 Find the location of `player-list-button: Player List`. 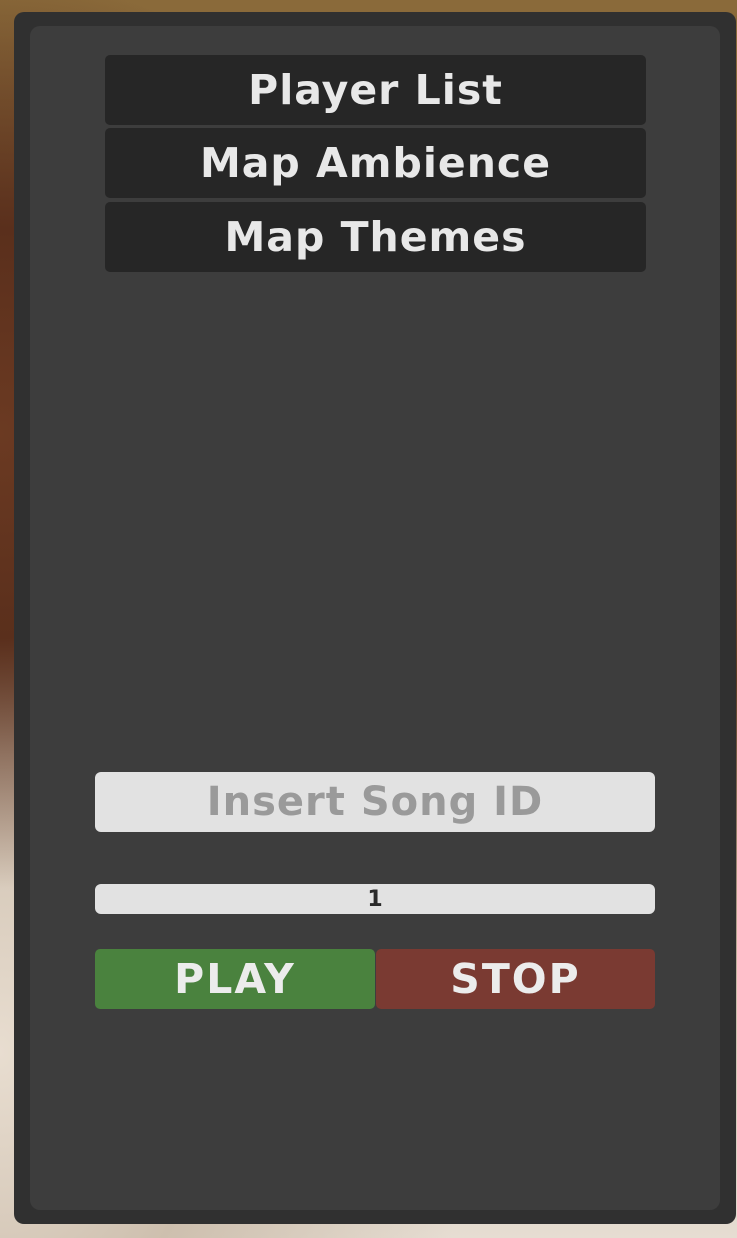

player-list-button: Player List is located at coordinates (375, 90).